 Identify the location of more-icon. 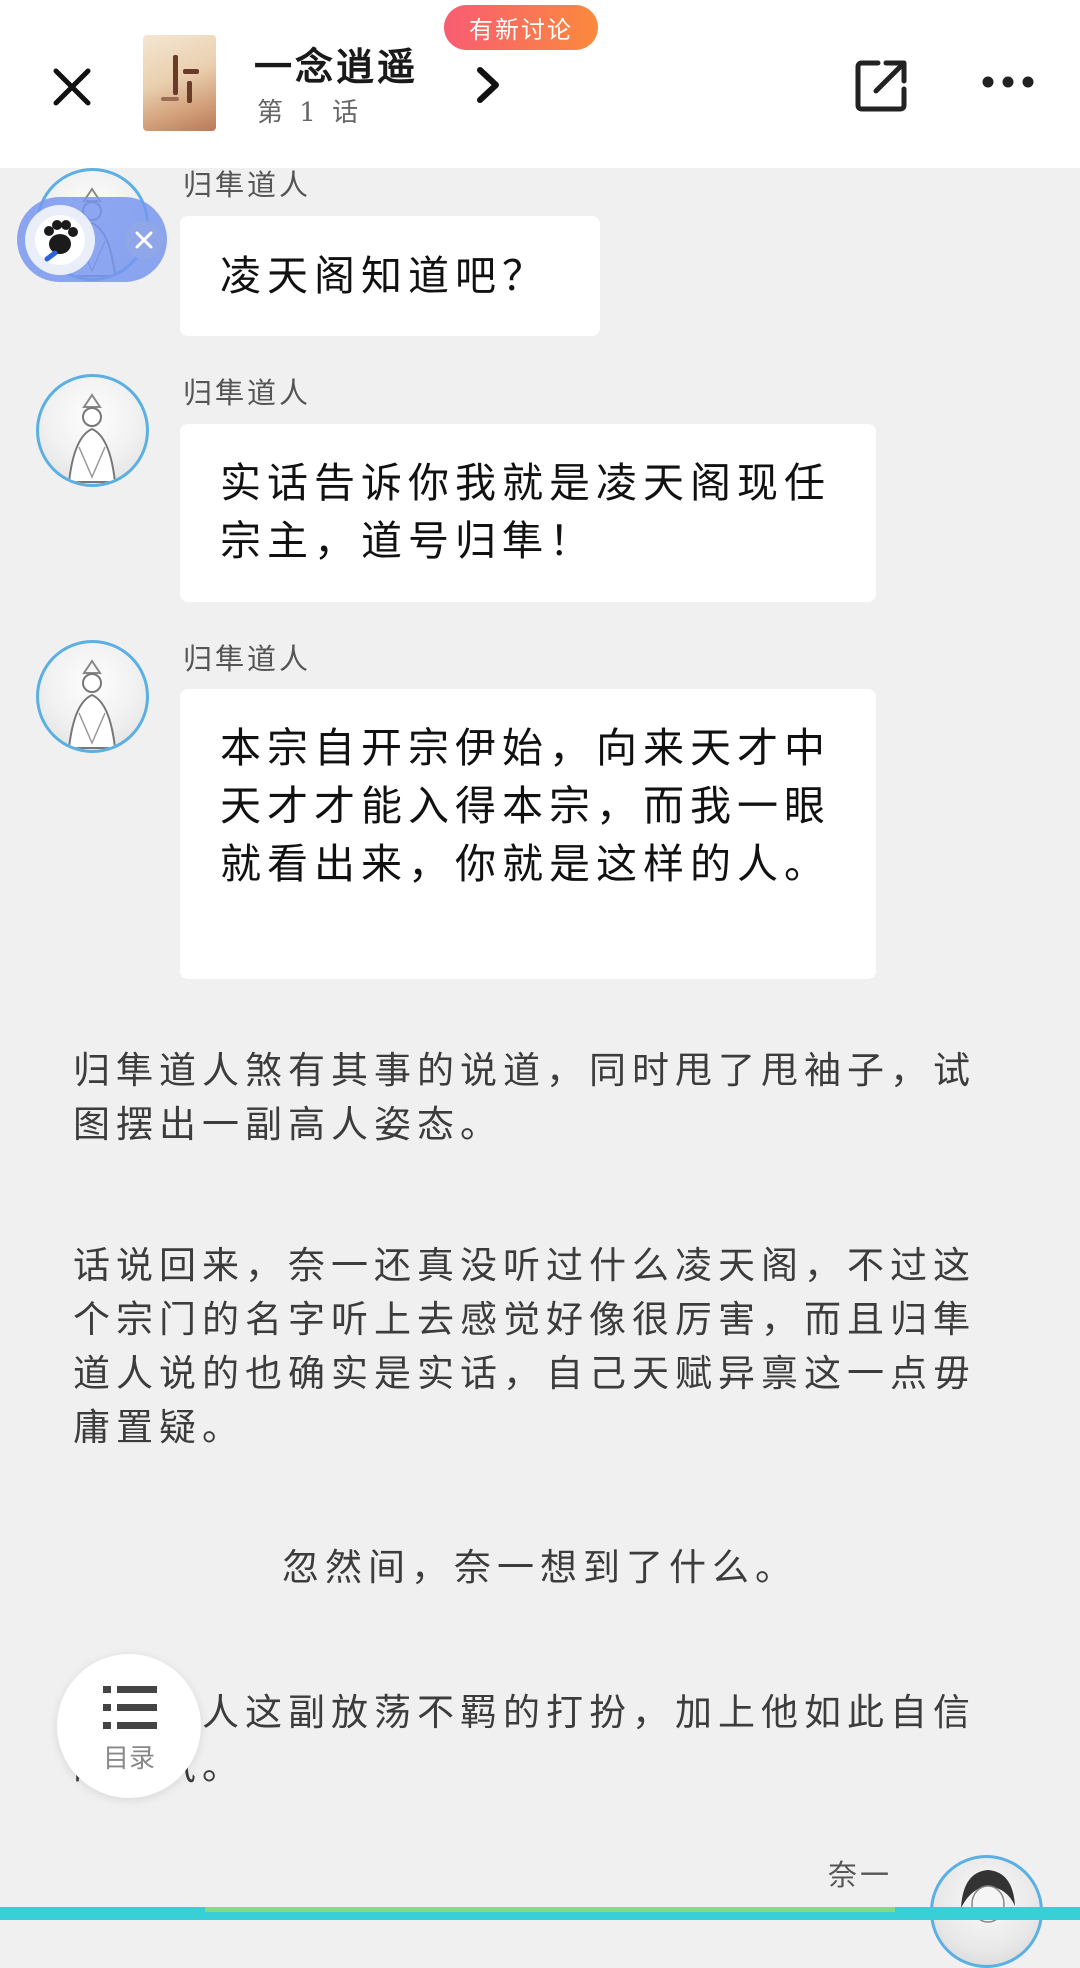
(1008, 82).